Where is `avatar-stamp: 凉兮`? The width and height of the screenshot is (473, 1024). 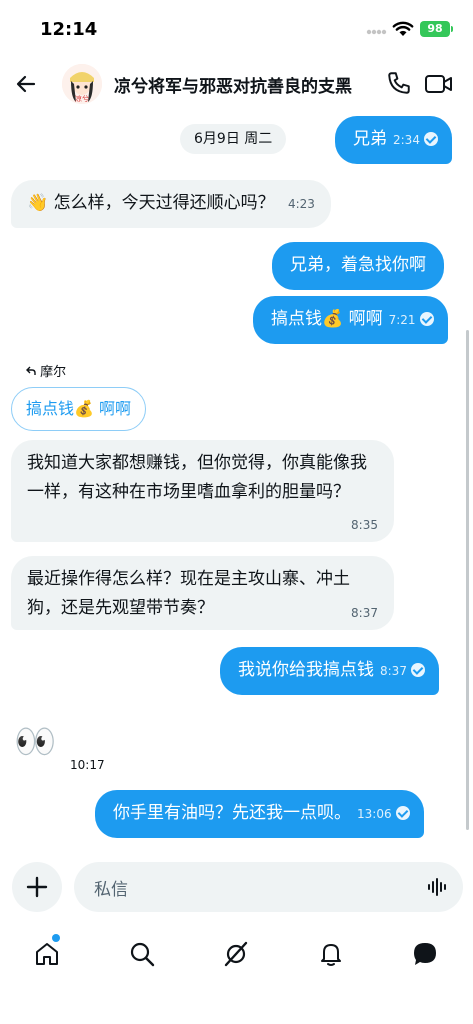
avatar-stamp: 凉兮 is located at coordinates (82, 98).